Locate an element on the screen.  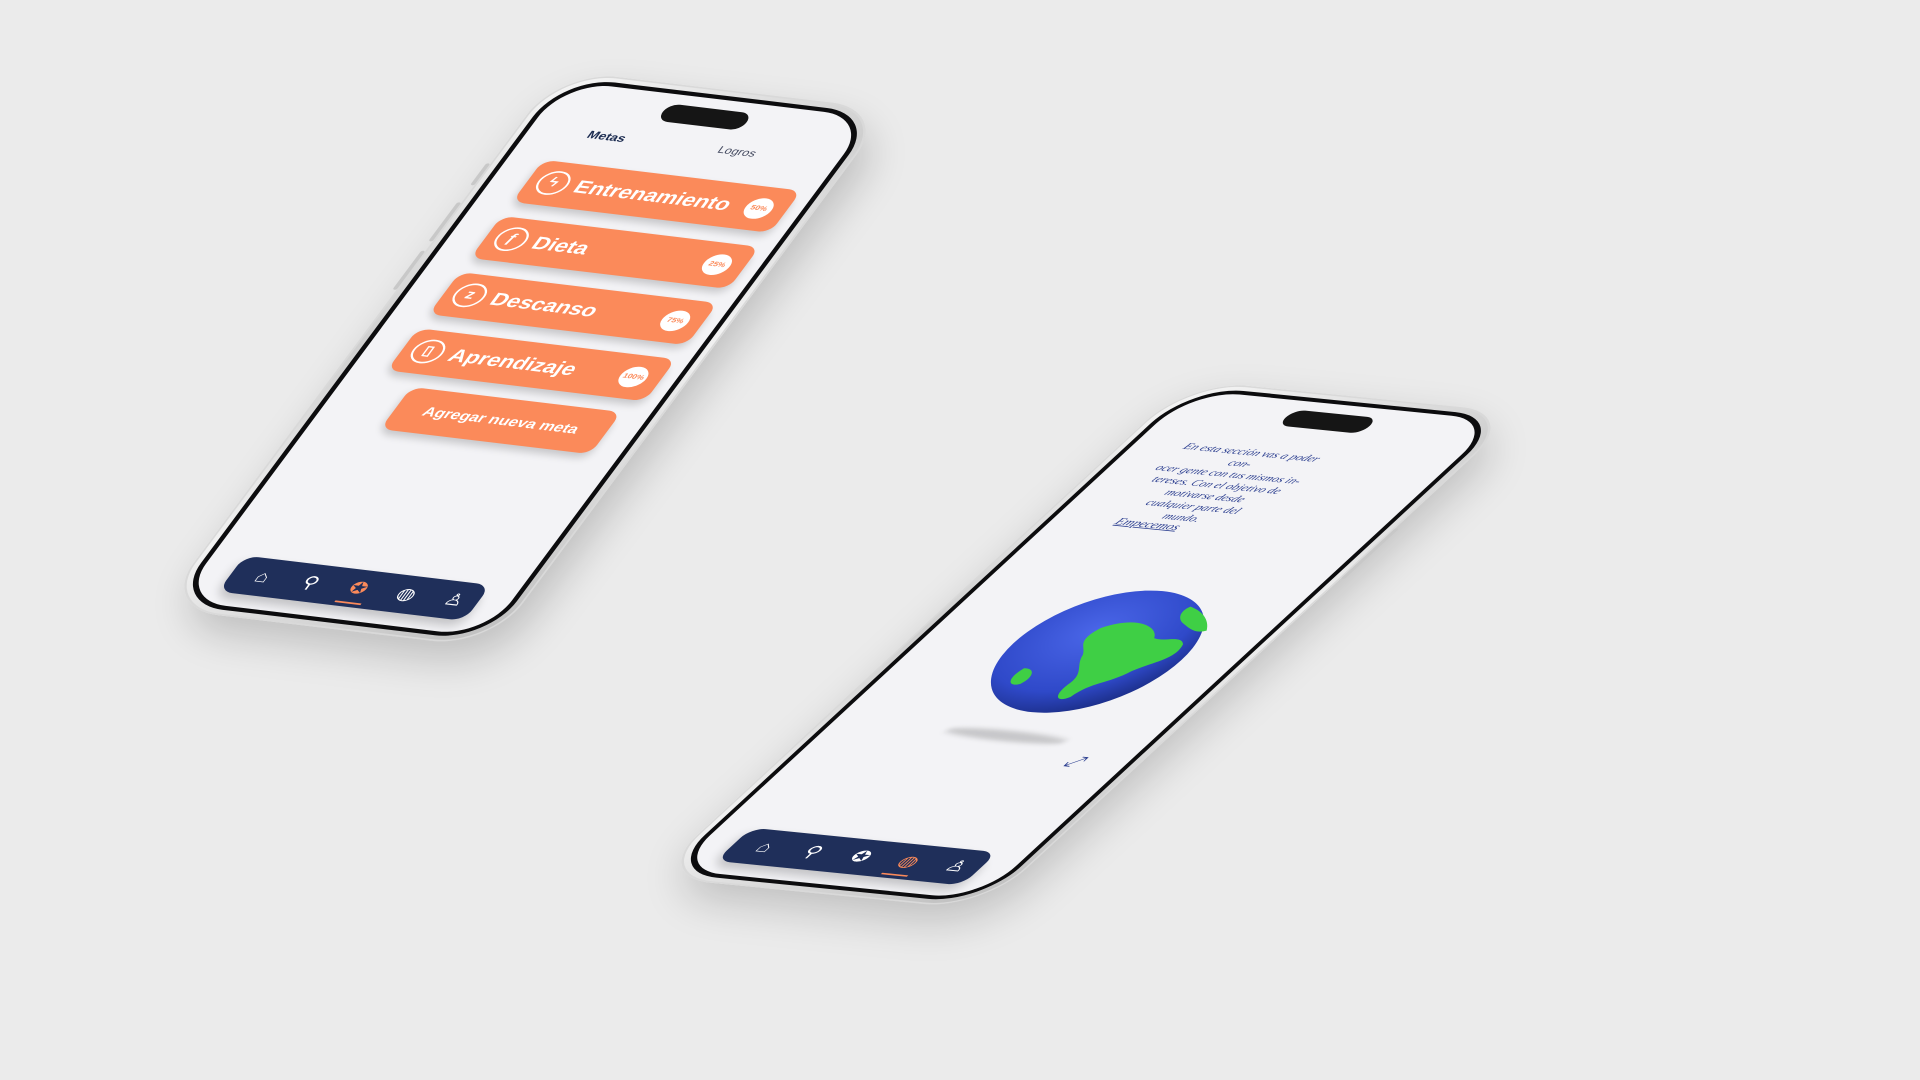
goal-percent-badge: 100% is located at coordinates (633, 377).